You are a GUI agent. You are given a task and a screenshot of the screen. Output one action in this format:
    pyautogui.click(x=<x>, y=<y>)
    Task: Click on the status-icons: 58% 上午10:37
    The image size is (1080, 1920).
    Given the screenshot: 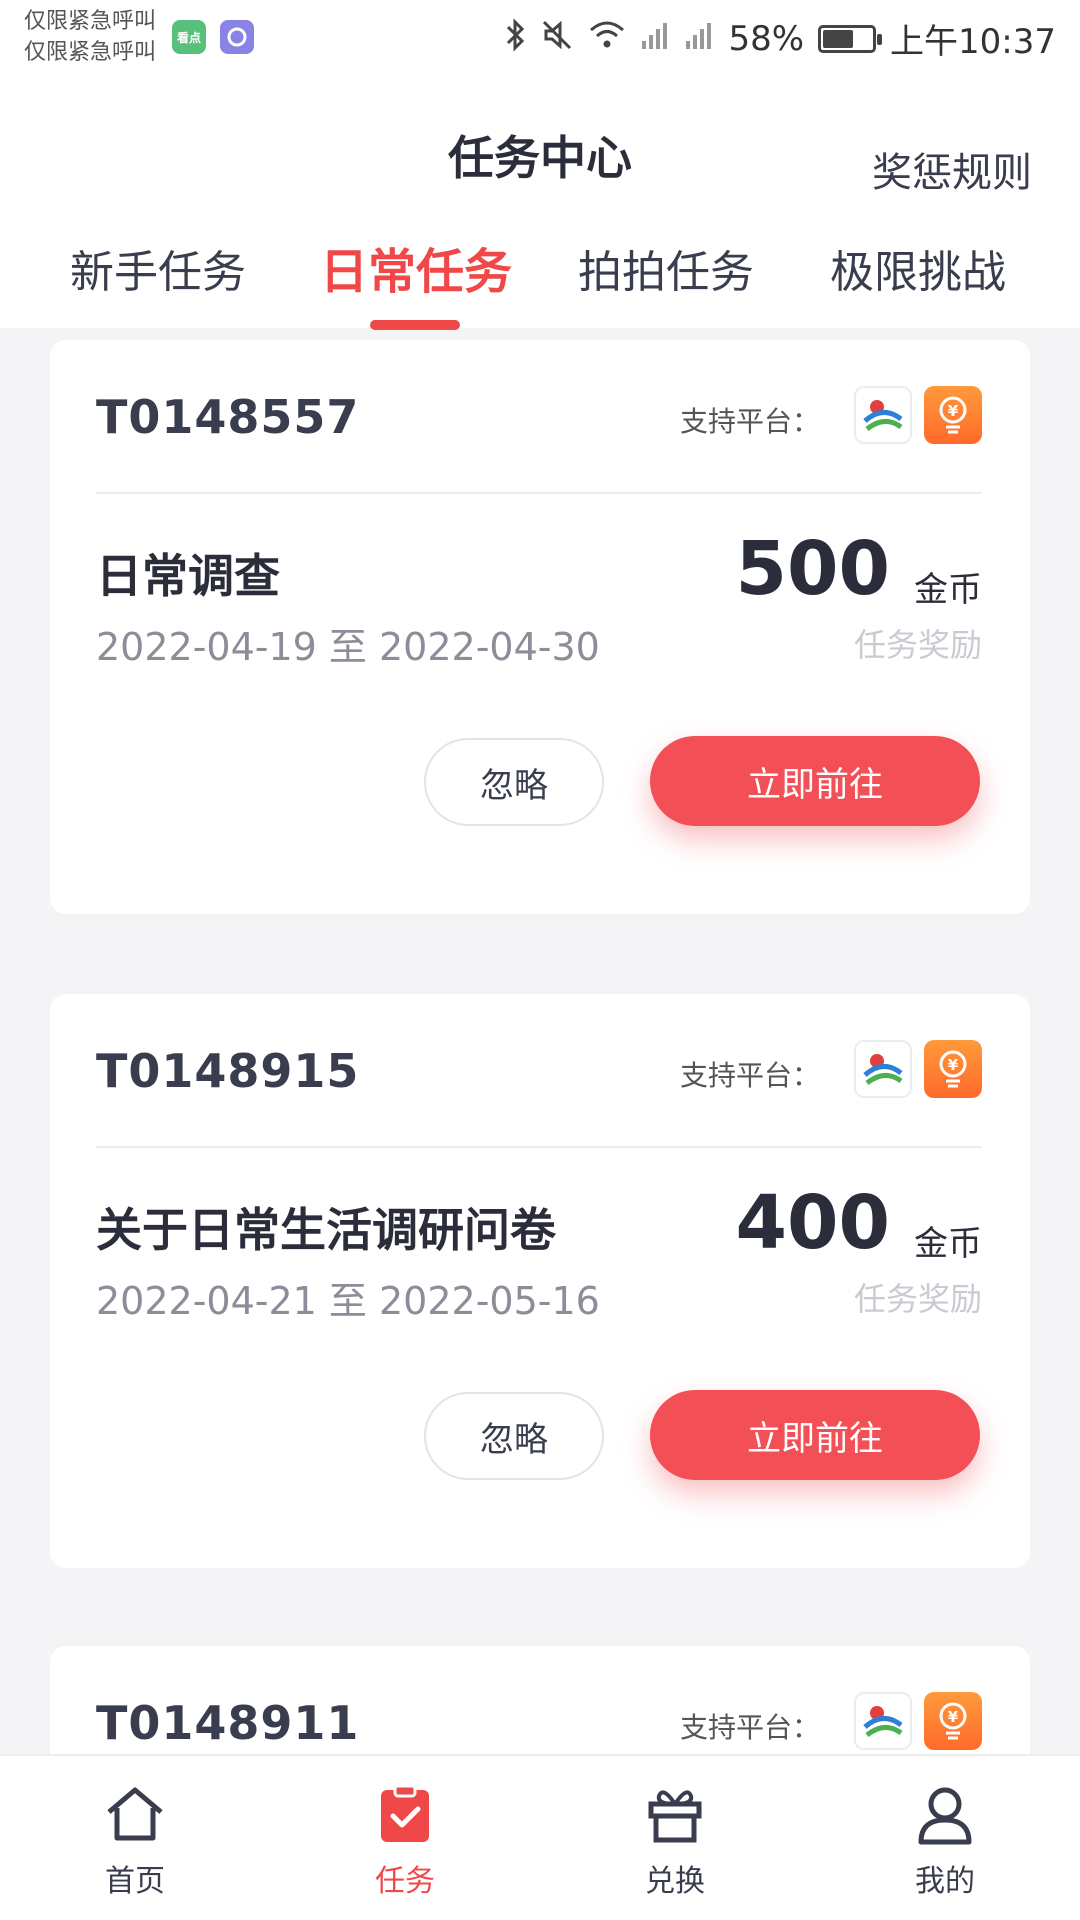 What is the action you would take?
    pyautogui.click(x=780, y=38)
    